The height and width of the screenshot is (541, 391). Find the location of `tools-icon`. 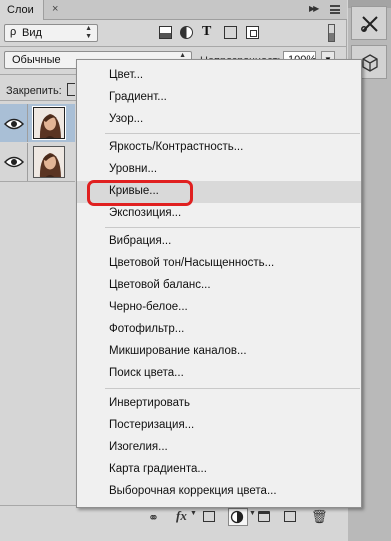

tools-icon is located at coordinates (369, 24).